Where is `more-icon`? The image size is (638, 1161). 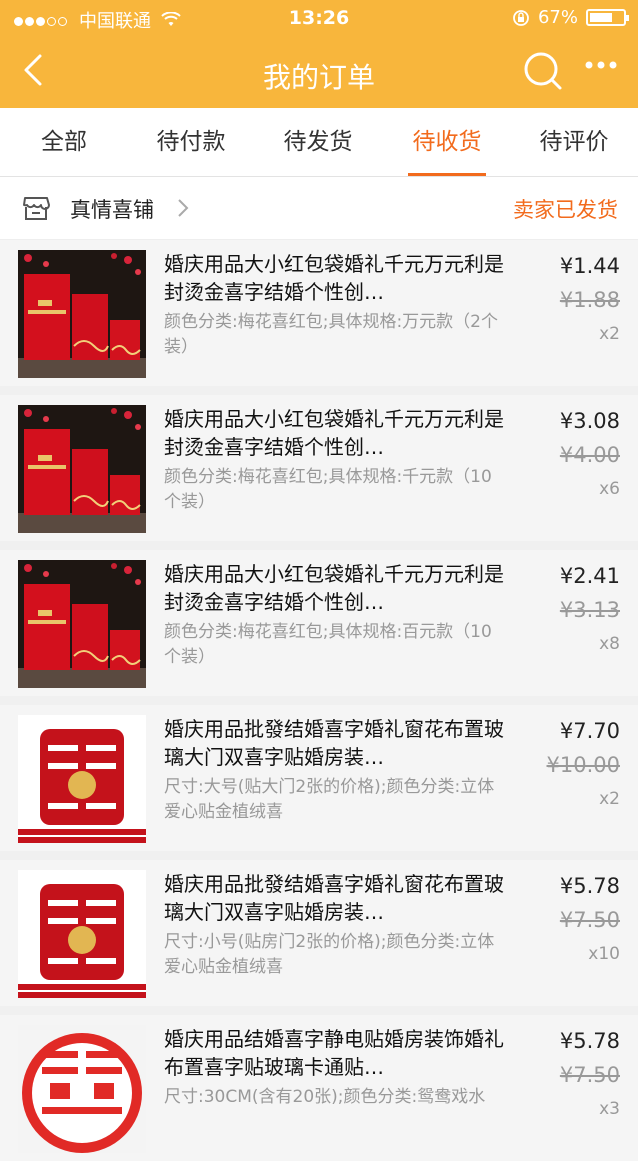
more-icon is located at coordinates (601, 65).